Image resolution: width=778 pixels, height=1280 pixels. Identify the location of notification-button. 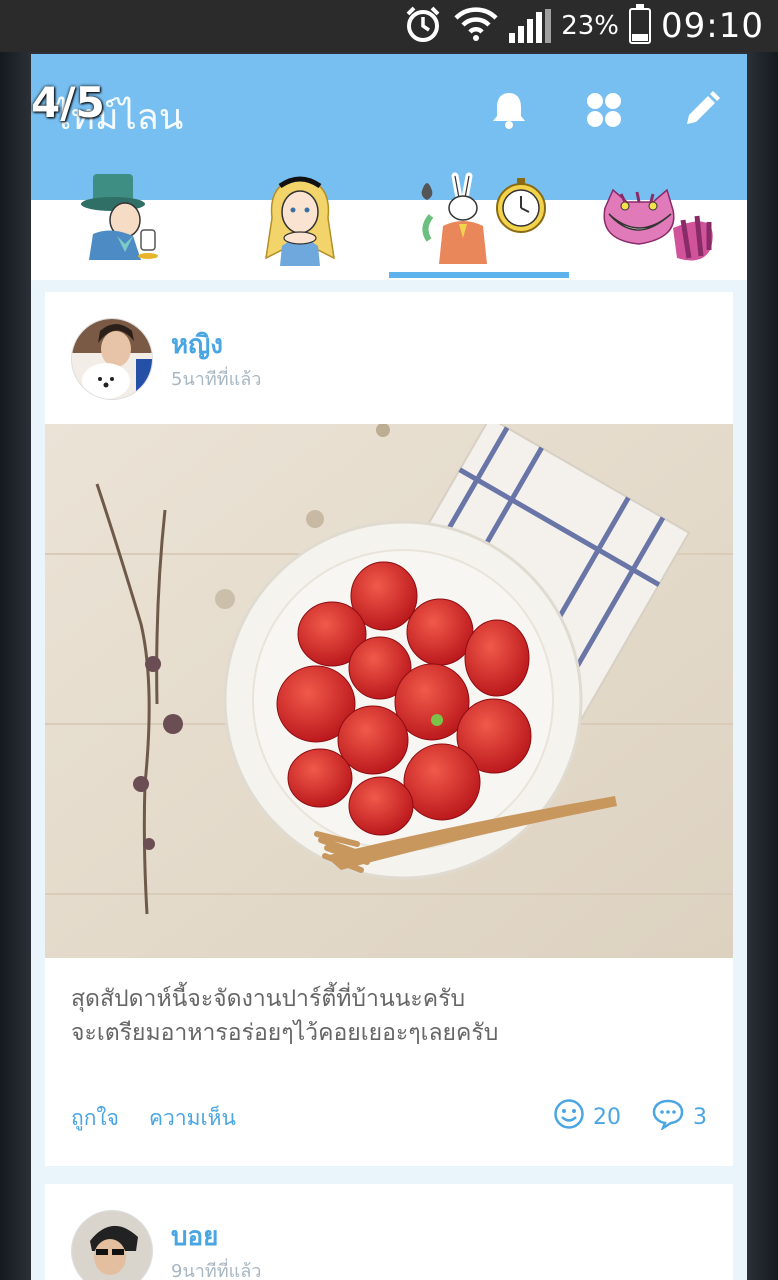
(509, 110).